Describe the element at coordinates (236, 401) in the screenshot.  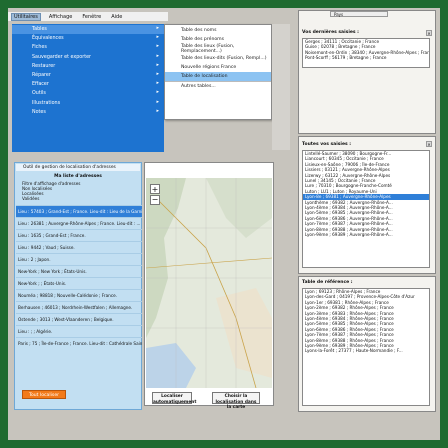
I see `choose-location-button: Choisir la localisation dans la carte` at that location.